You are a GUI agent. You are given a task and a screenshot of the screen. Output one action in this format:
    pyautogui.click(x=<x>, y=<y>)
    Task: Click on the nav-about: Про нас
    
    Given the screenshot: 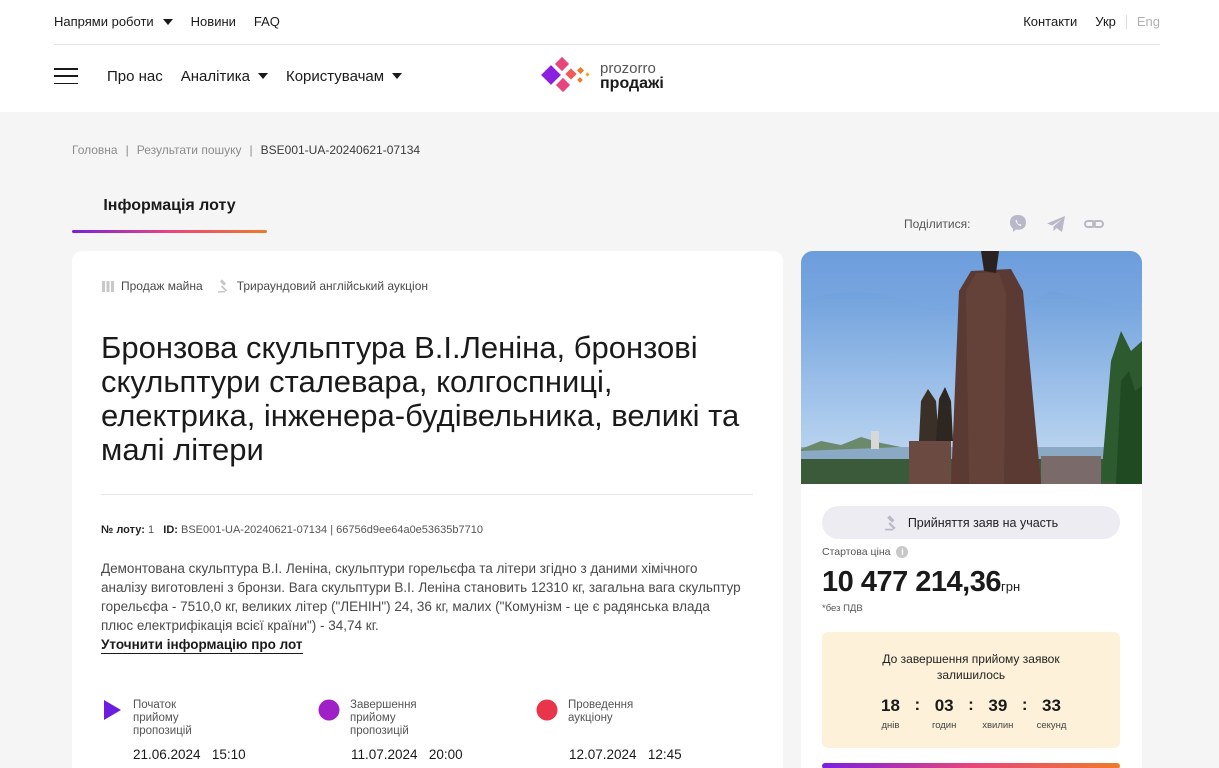 What is the action you would take?
    pyautogui.click(x=135, y=76)
    